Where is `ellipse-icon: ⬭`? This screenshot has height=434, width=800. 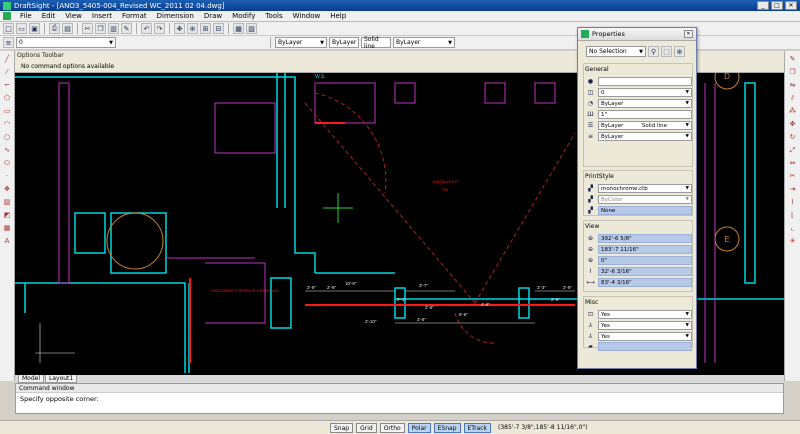 ellipse-icon: ⬭ is located at coordinates (7, 163).